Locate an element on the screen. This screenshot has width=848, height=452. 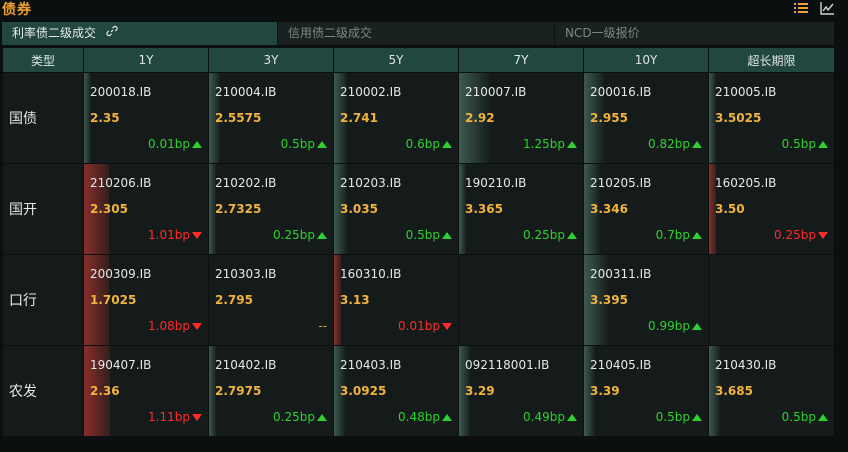
bond-cell-ultra-long: 210005.IB 3.5025 0.5bp is located at coordinates (771, 118).